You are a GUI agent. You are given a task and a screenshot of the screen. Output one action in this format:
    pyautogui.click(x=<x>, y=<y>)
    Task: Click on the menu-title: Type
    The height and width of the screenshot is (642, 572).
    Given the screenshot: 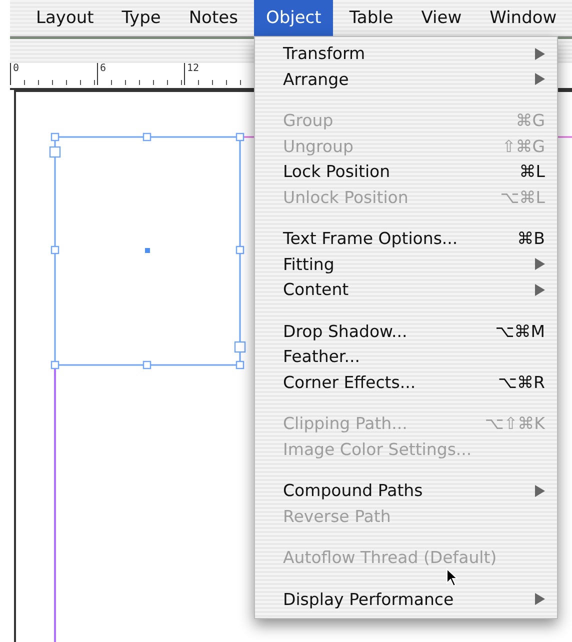 What is the action you would take?
    pyautogui.click(x=141, y=18)
    